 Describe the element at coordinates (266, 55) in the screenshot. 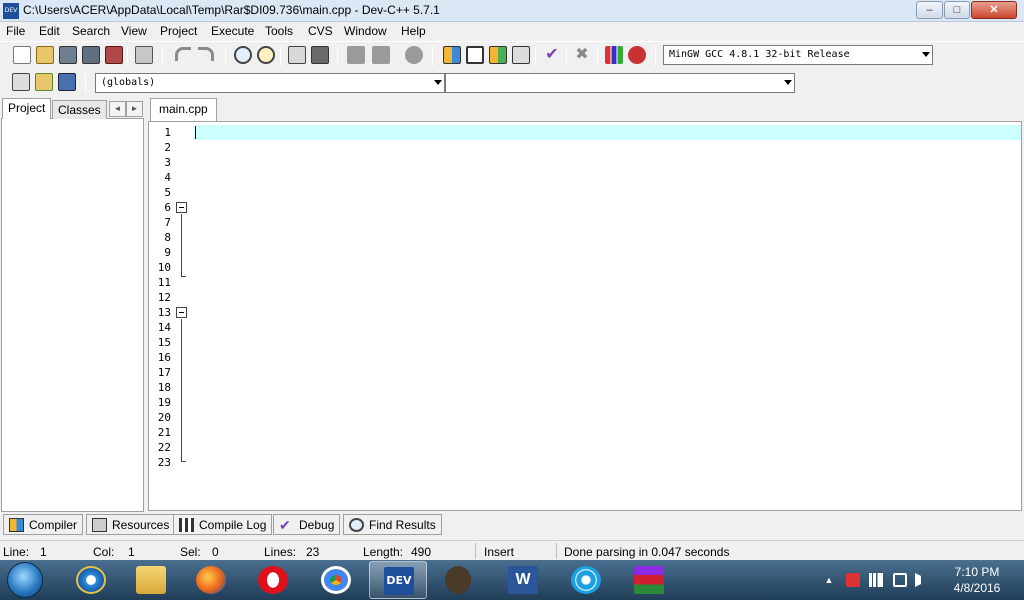

I see `replace-icon` at that location.